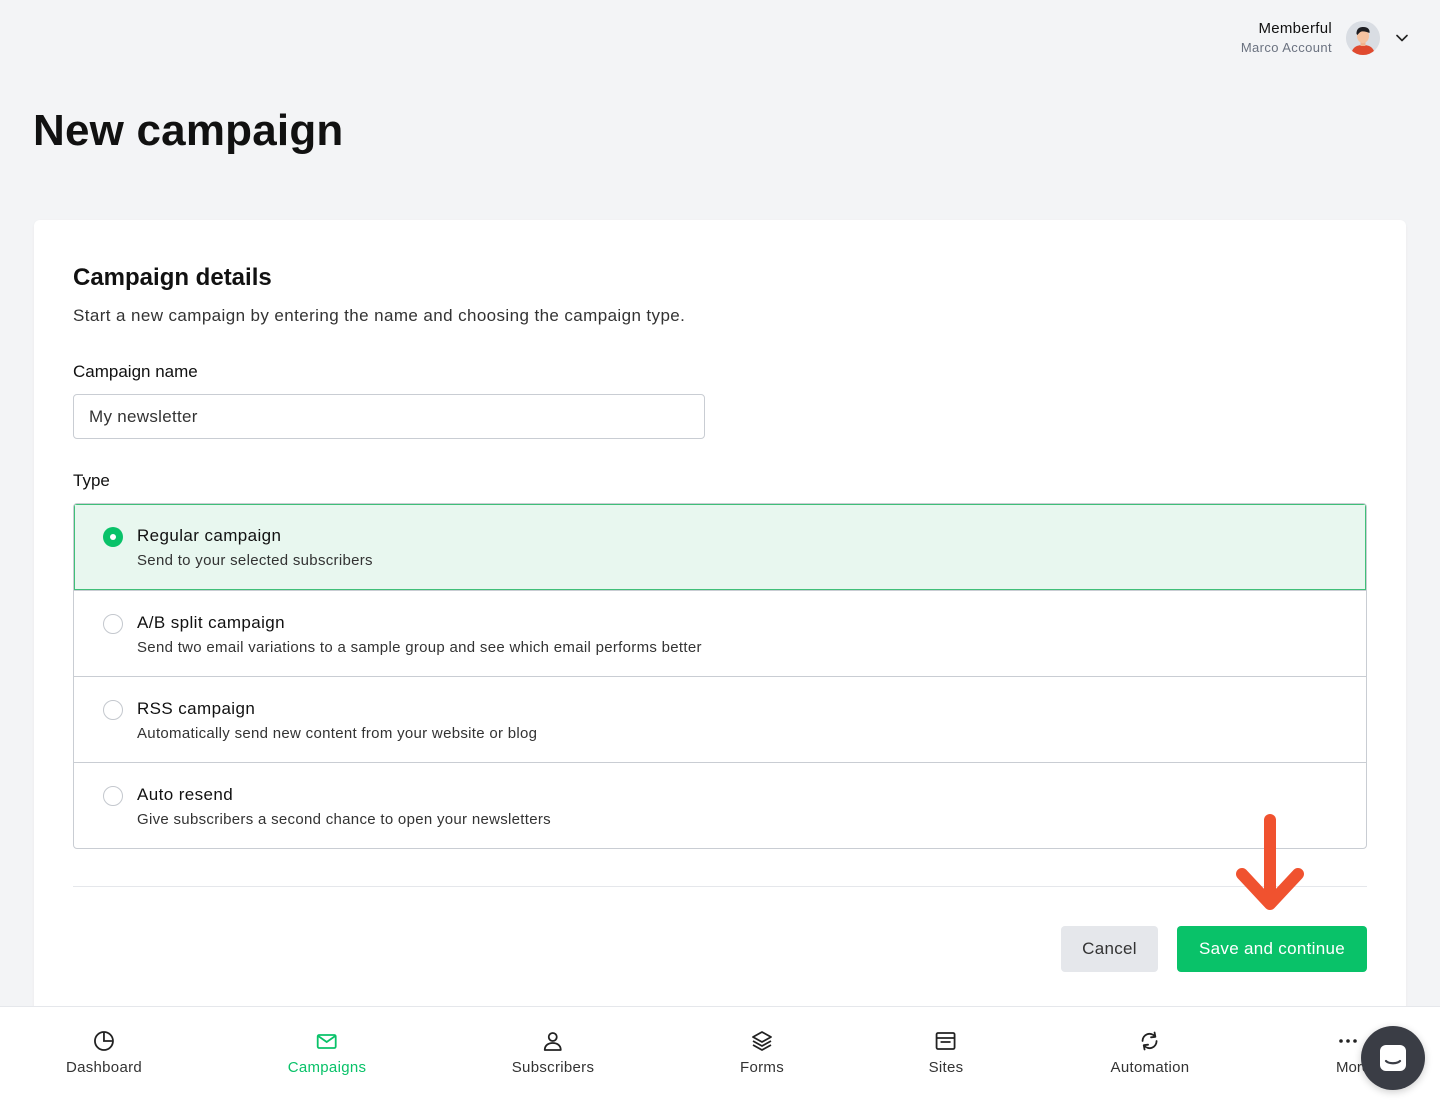 The image size is (1440, 1111). Describe the element at coordinates (196, 708) in the screenshot. I see `type-option-title: RSS campaign` at that location.